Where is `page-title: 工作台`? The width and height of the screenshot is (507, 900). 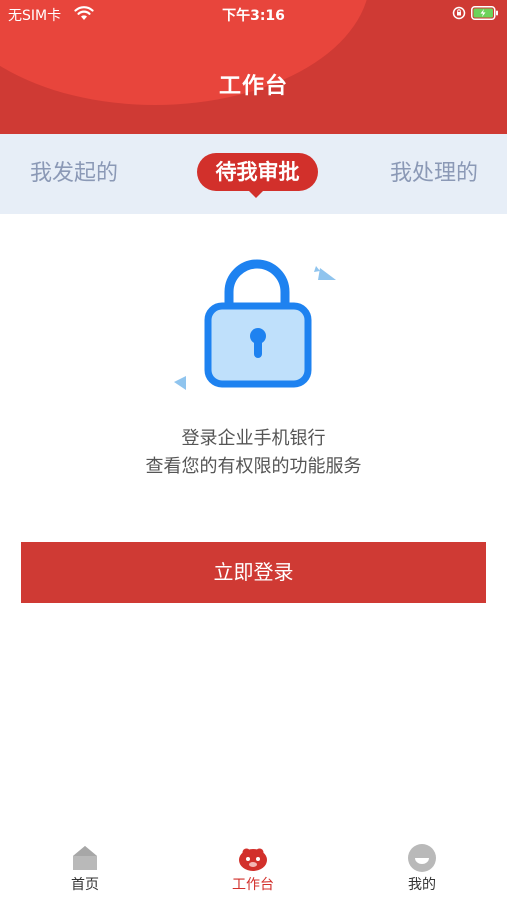 page-title: 工作台 is located at coordinates (253, 86).